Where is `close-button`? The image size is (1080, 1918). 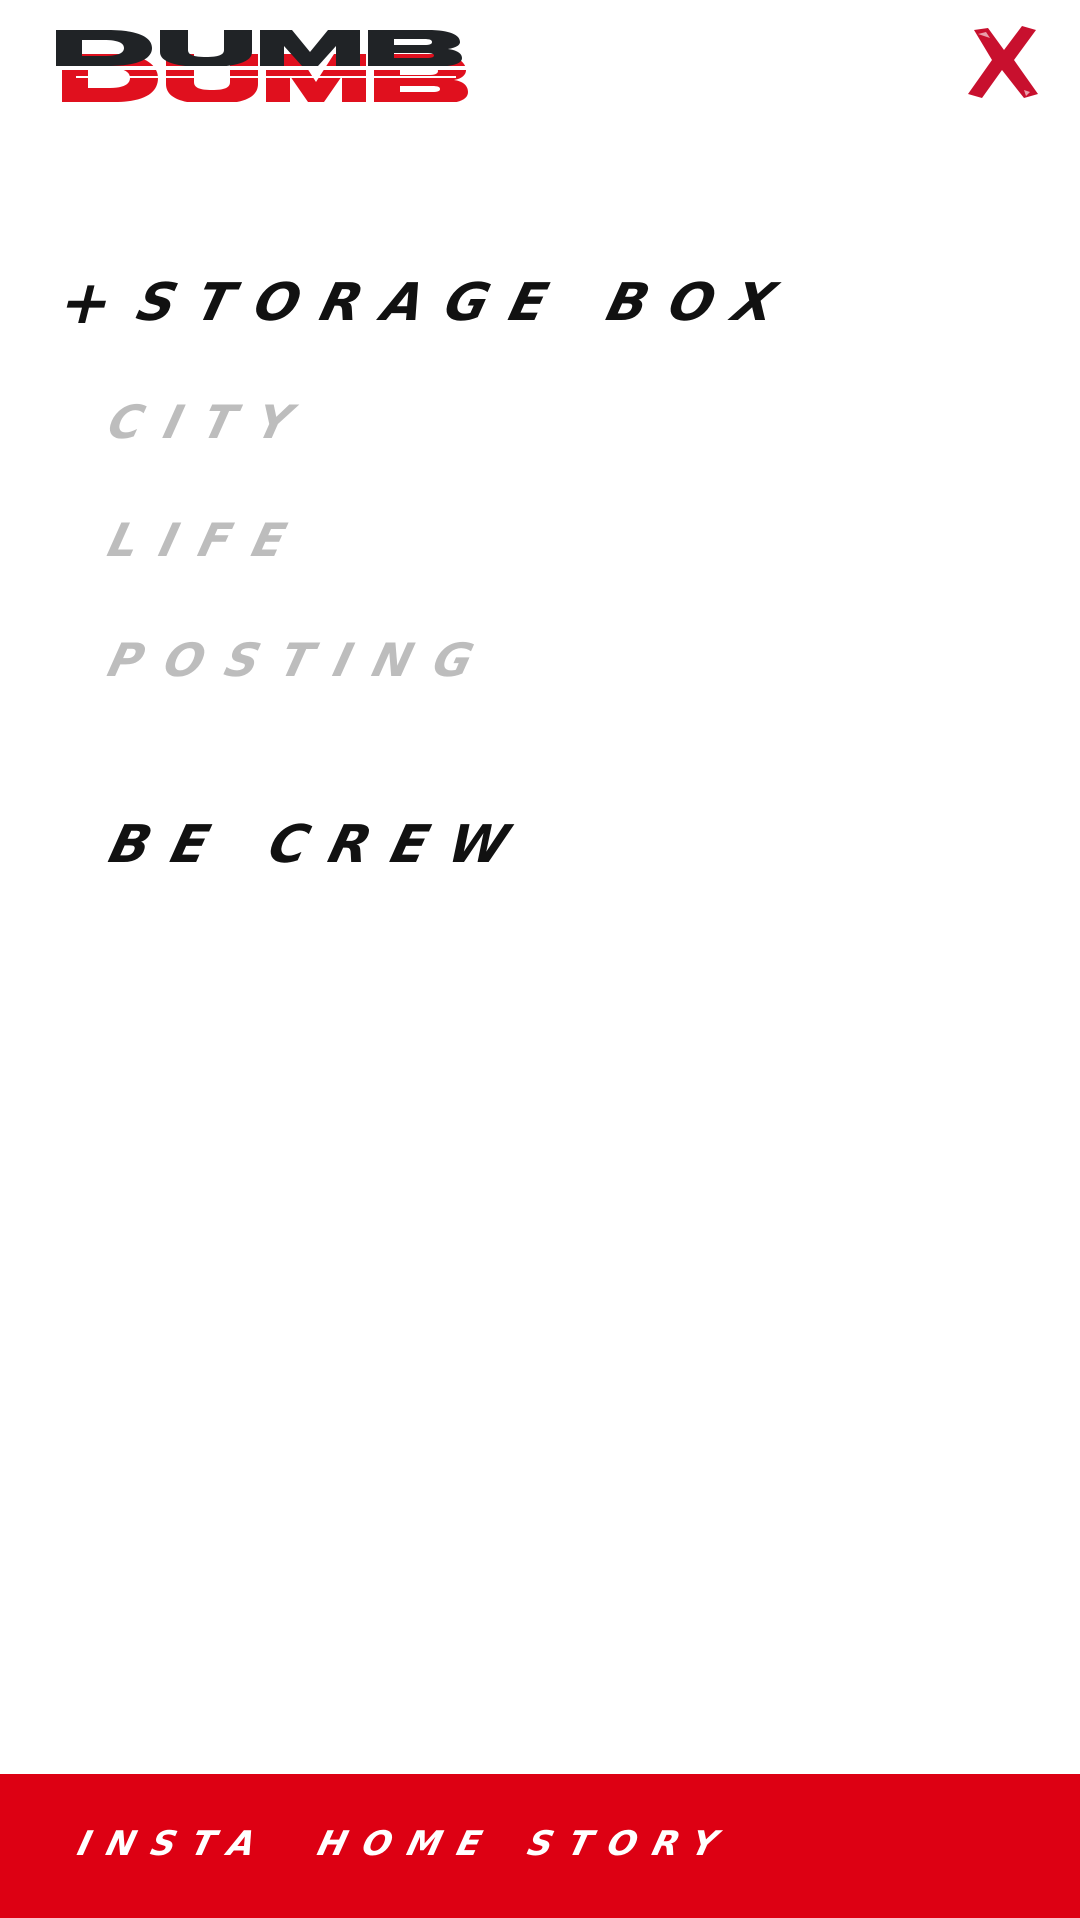 close-button is located at coordinates (1002, 62).